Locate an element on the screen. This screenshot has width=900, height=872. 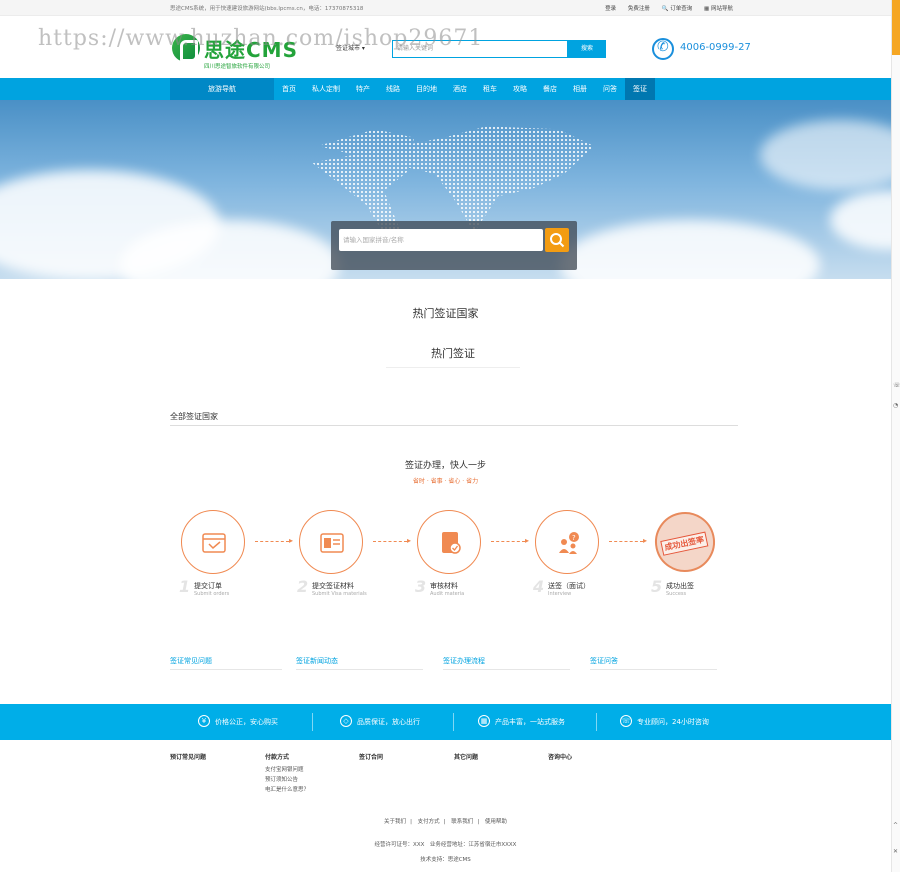
footer-tech: 技术支持：思途CMS is located at coordinates (445, 860).